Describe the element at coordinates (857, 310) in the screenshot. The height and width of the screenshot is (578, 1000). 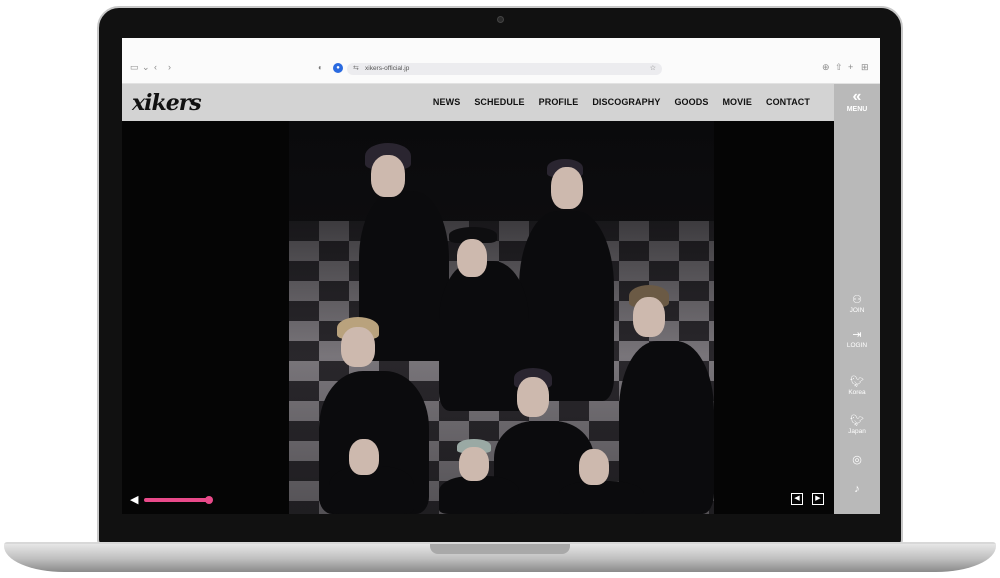
I see `join-label: JOIN` at that location.